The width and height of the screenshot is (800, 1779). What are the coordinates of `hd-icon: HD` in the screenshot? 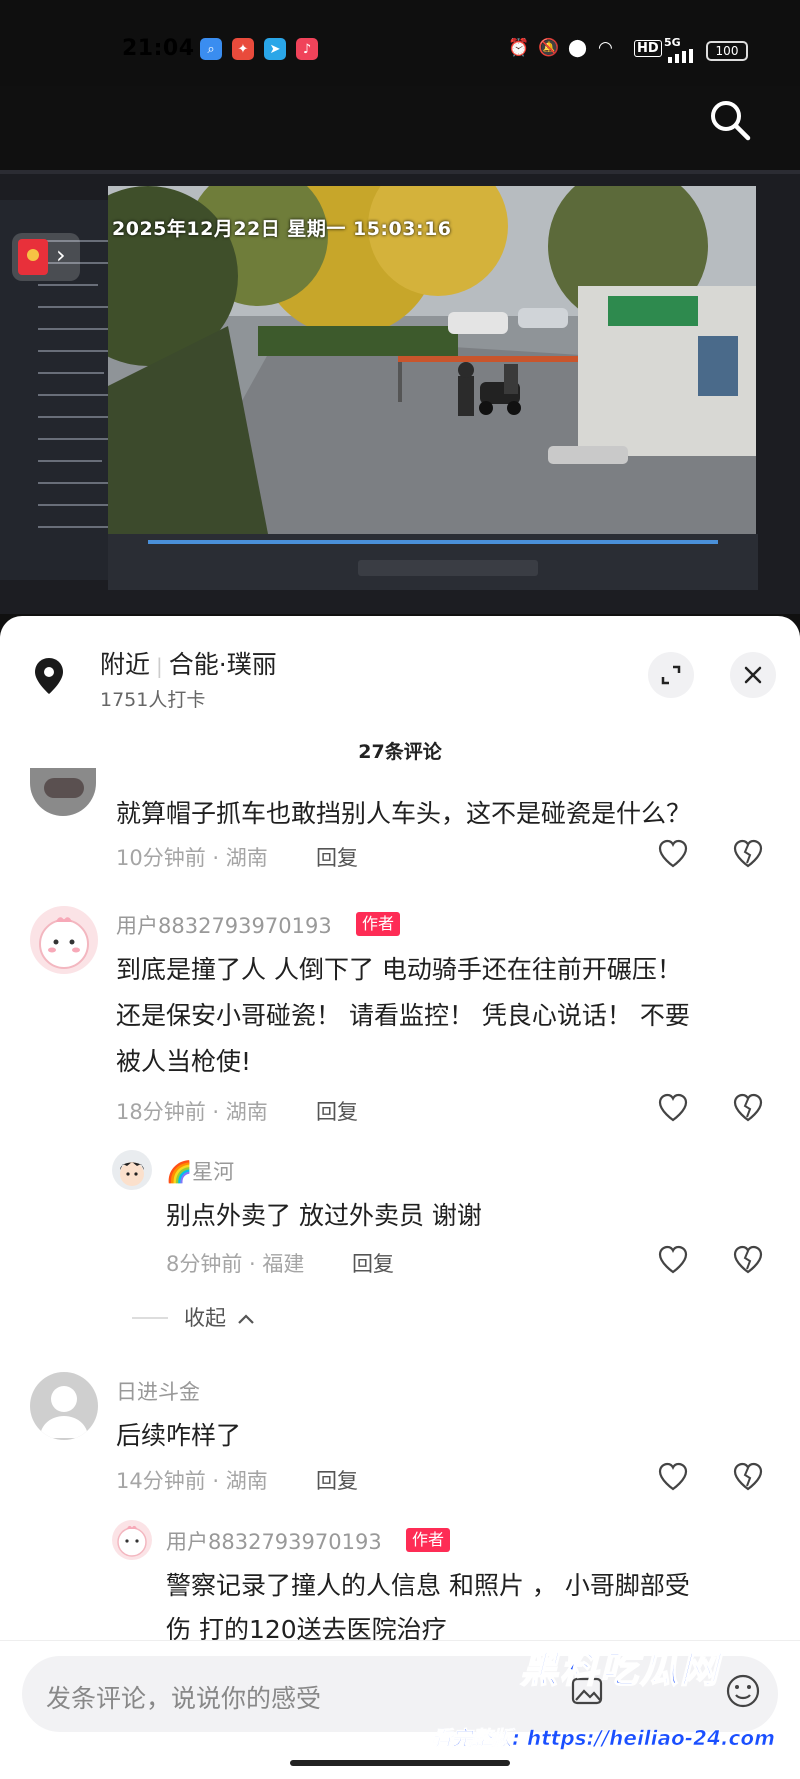 It's located at (648, 48).